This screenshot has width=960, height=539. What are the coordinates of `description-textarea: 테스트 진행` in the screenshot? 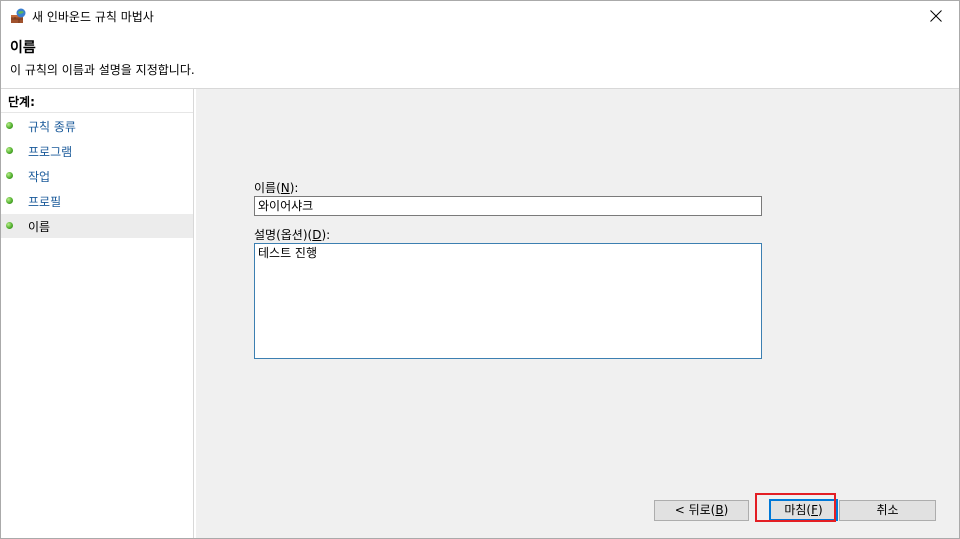 It's located at (508, 301).